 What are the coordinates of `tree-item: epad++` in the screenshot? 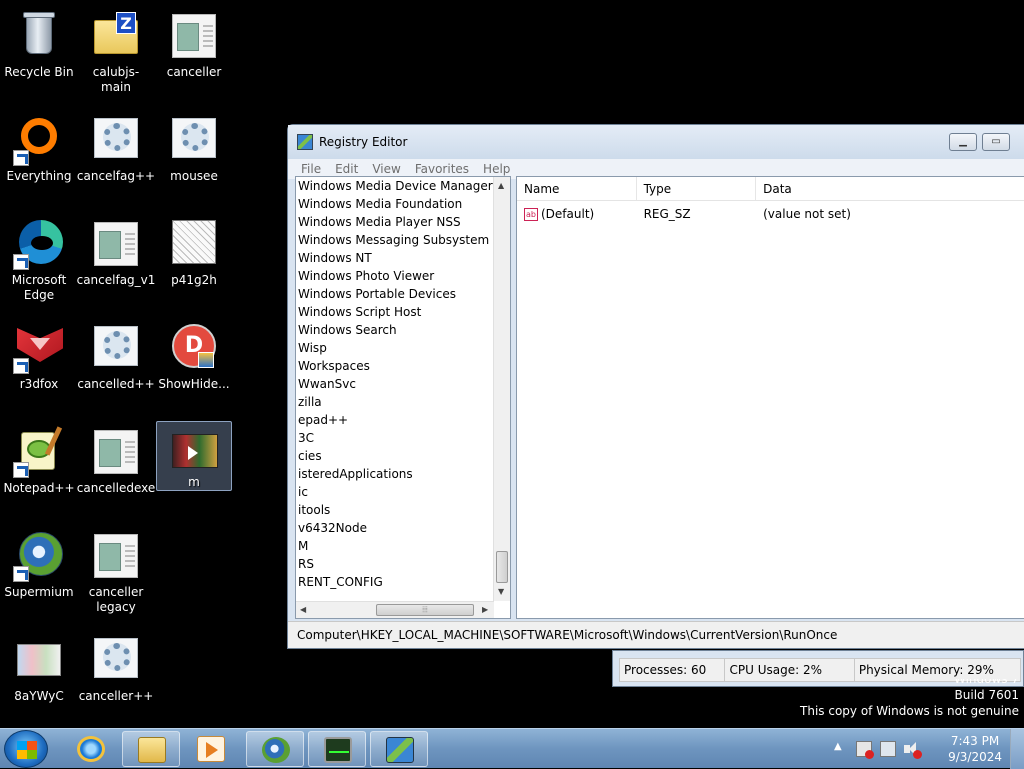 It's located at (403, 420).